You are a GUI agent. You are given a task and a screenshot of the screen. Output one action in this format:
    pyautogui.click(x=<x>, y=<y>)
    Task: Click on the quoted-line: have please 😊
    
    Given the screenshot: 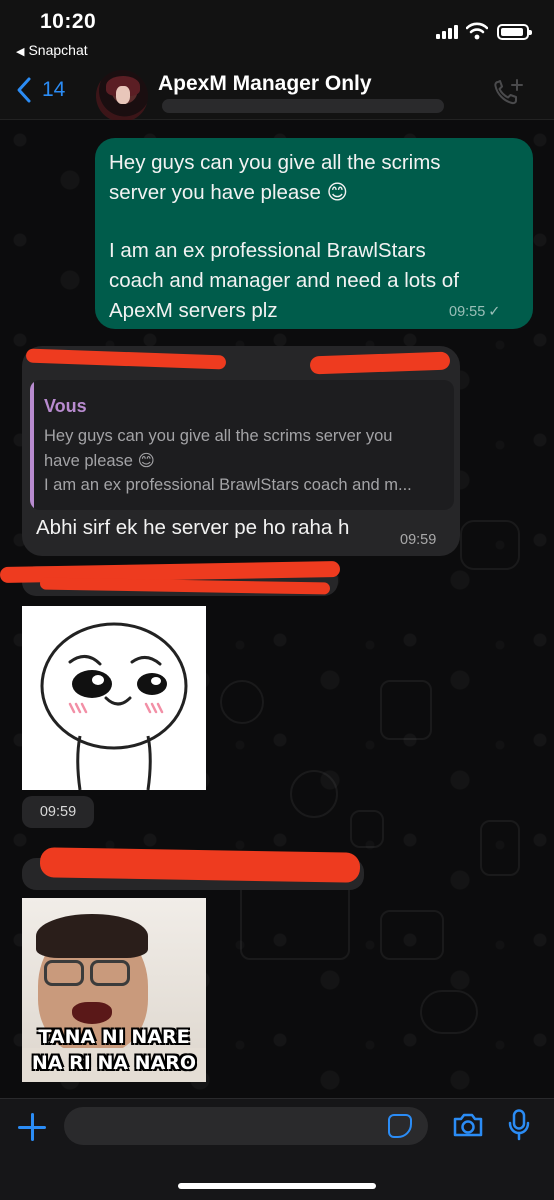 What is the action you would take?
    pyautogui.click(x=99, y=460)
    